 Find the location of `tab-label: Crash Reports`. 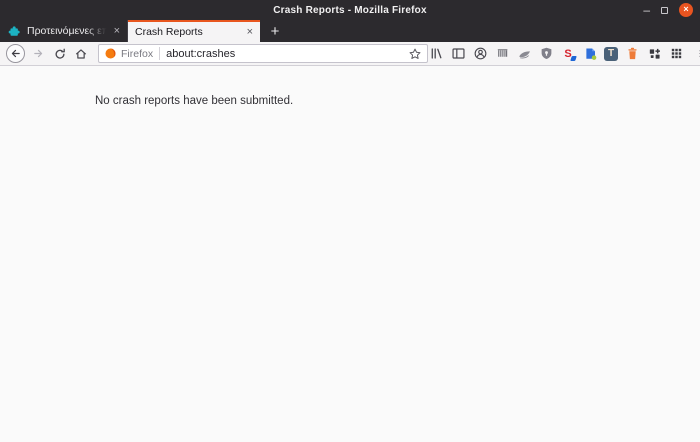

tab-label: Crash Reports is located at coordinates (169, 32).